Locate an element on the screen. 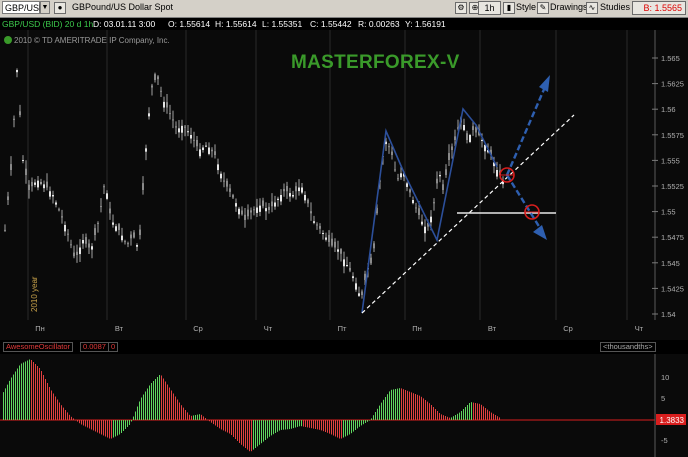  settings-icon: ⚙ is located at coordinates (461, 8).